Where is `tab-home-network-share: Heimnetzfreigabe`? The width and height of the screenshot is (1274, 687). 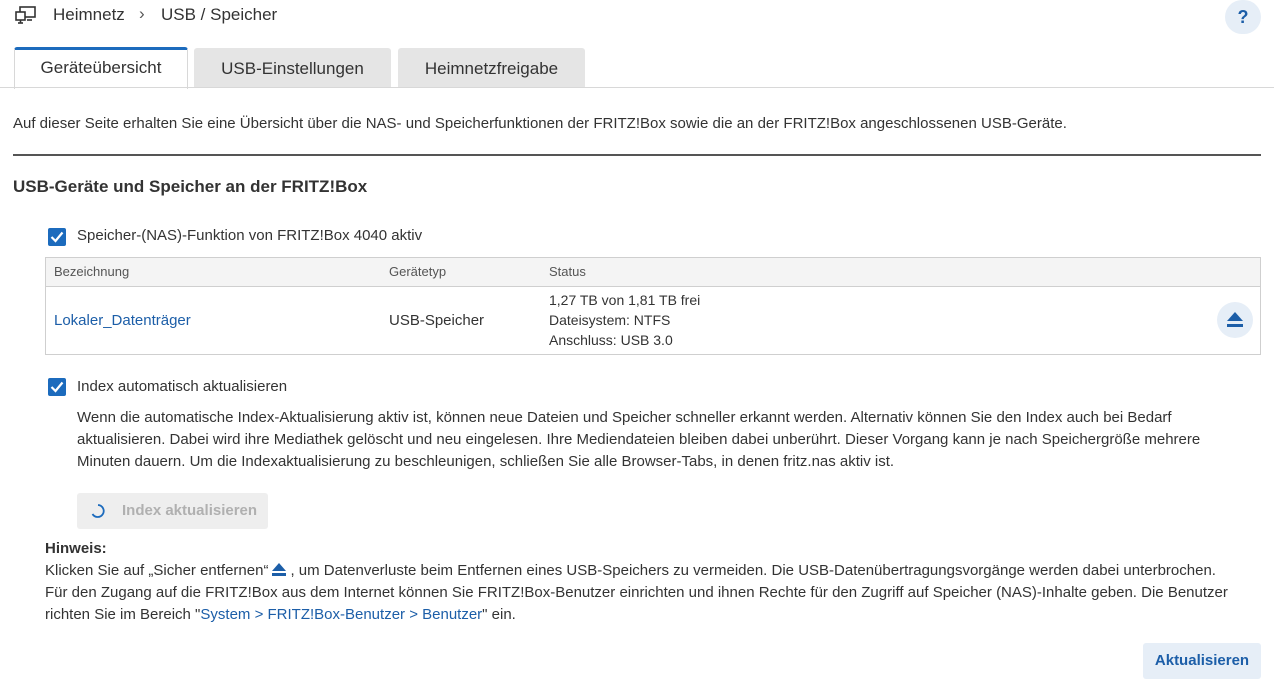
tab-home-network-share: Heimnetzfreigabe is located at coordinates (491, 68).